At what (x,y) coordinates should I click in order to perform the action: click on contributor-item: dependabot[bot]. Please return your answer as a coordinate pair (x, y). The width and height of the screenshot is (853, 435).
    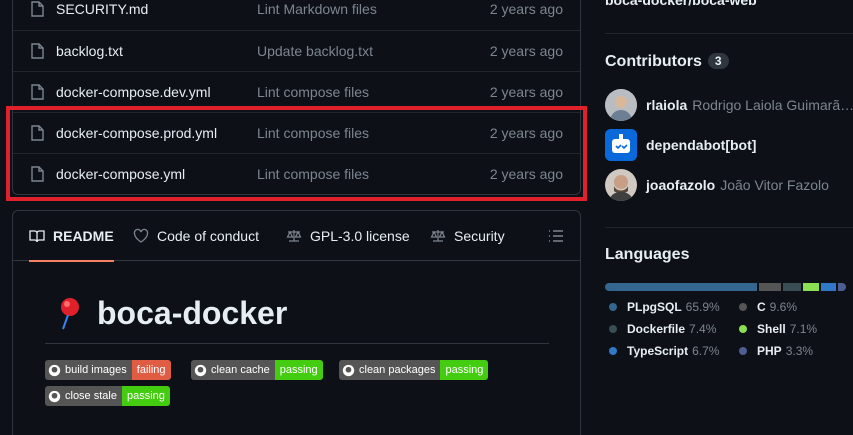
    Looking at the image, I should click on (683, 145).